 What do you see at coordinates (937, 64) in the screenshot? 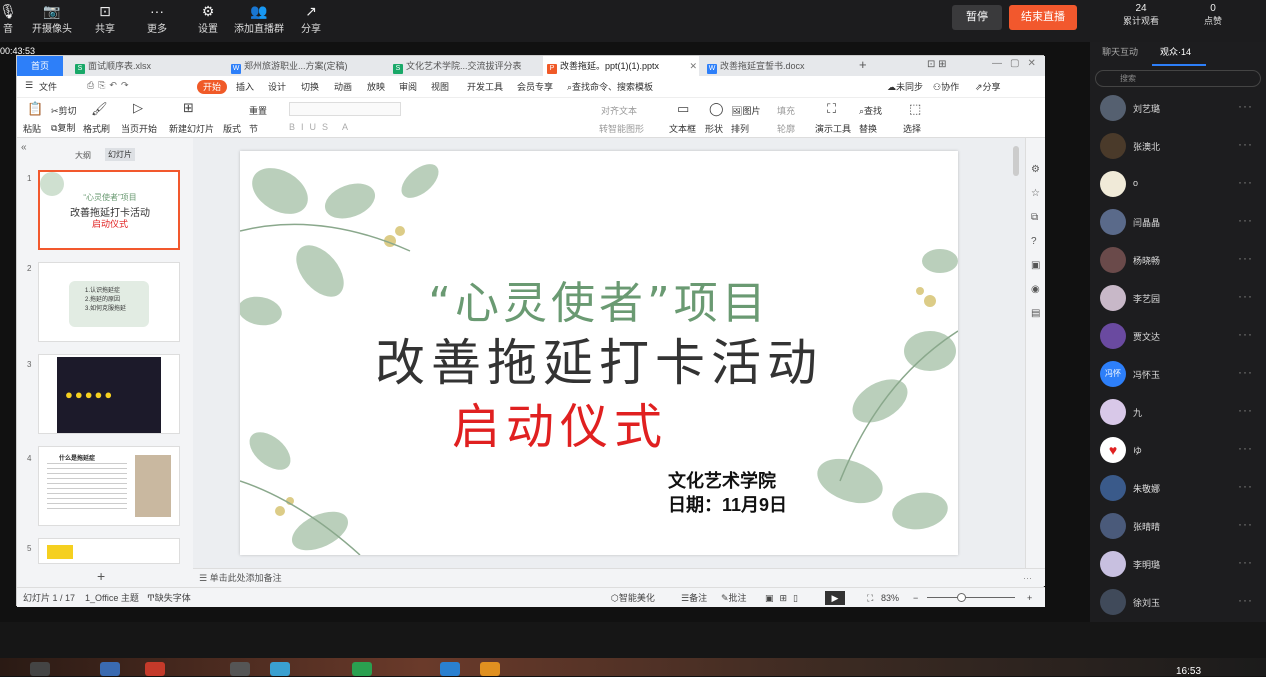
I see `window-layout-icon: ⊡ ⊞` at bounding box center [937, 64].